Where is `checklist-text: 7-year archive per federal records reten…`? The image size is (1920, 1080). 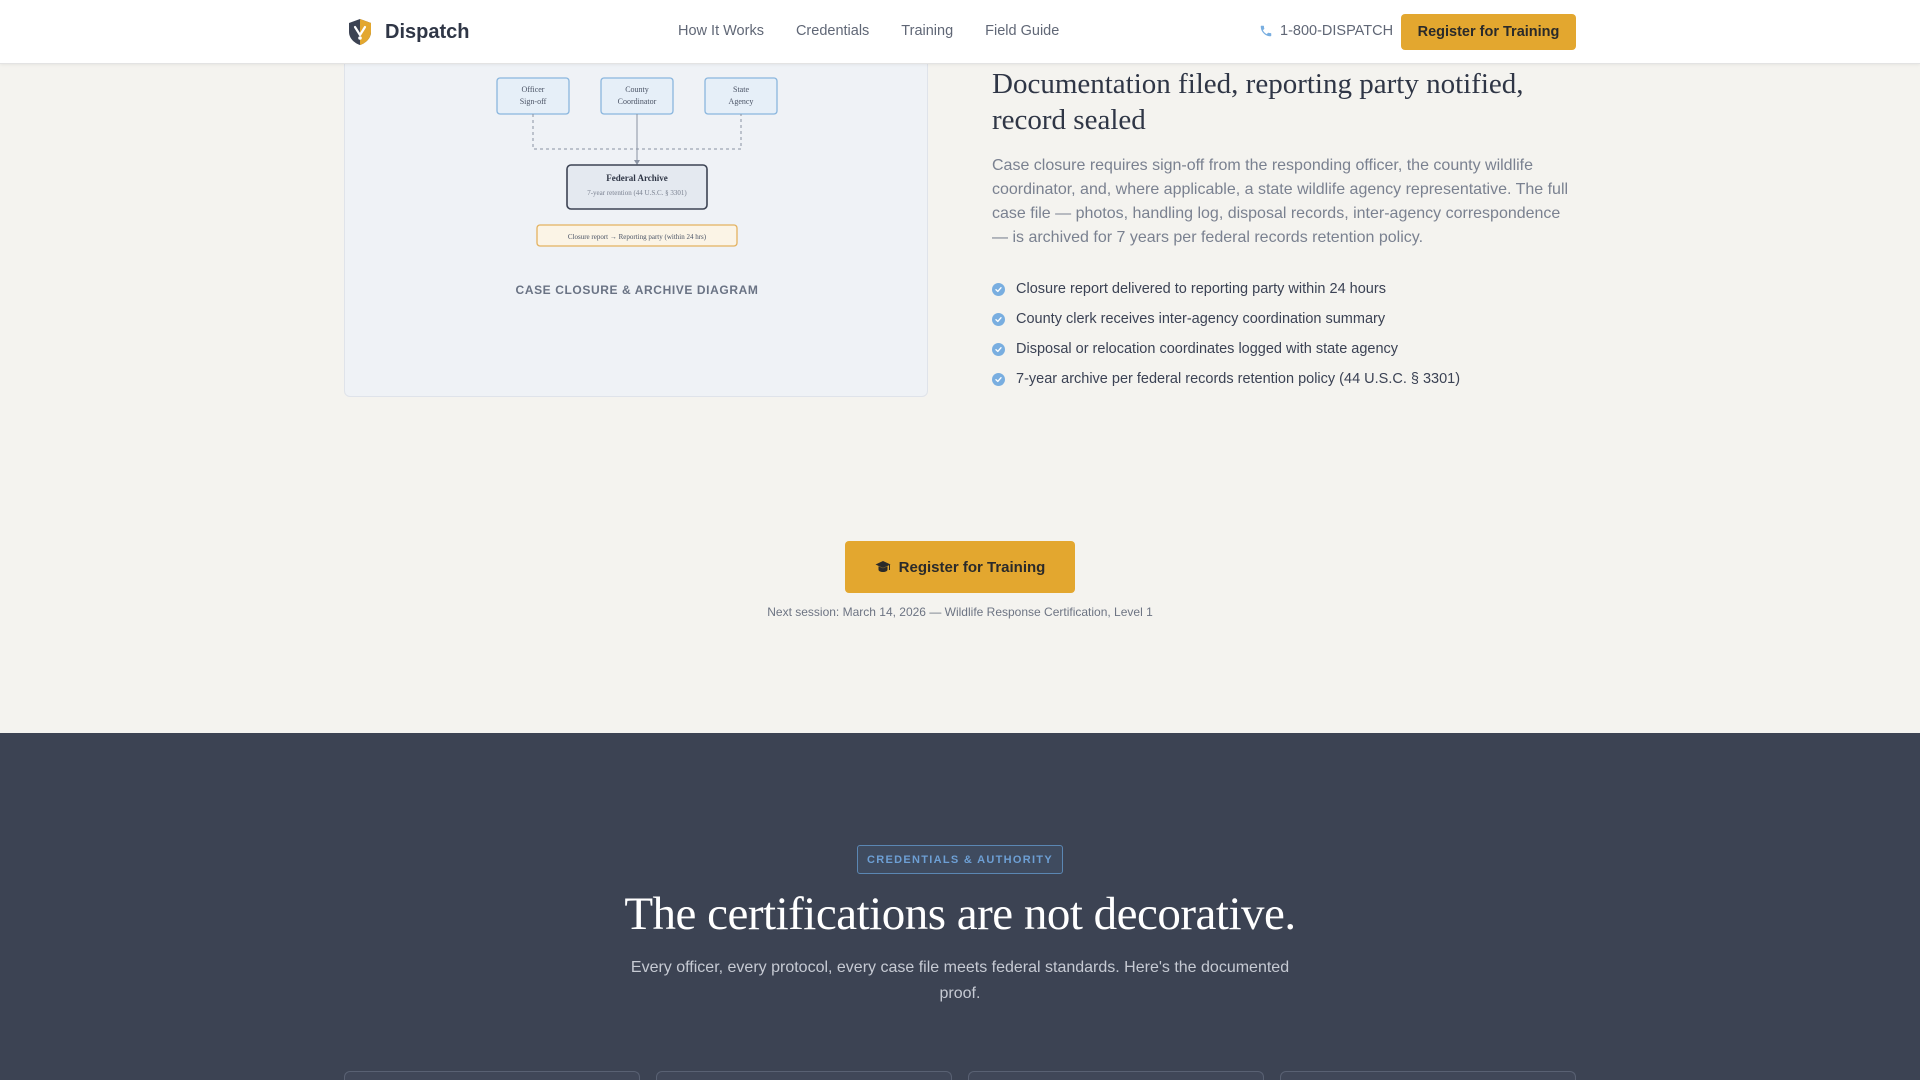 checklist-text: 7-year archive per federal records reten… is located at coordinates (1238, 379).